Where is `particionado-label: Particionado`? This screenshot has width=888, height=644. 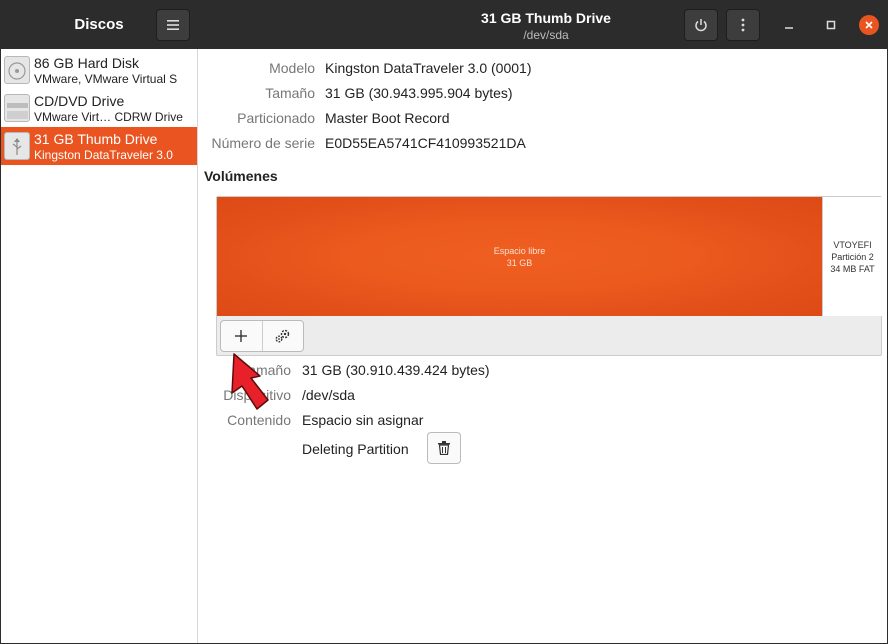
particionado-label: Particionado is located at coordinates (276, 118).